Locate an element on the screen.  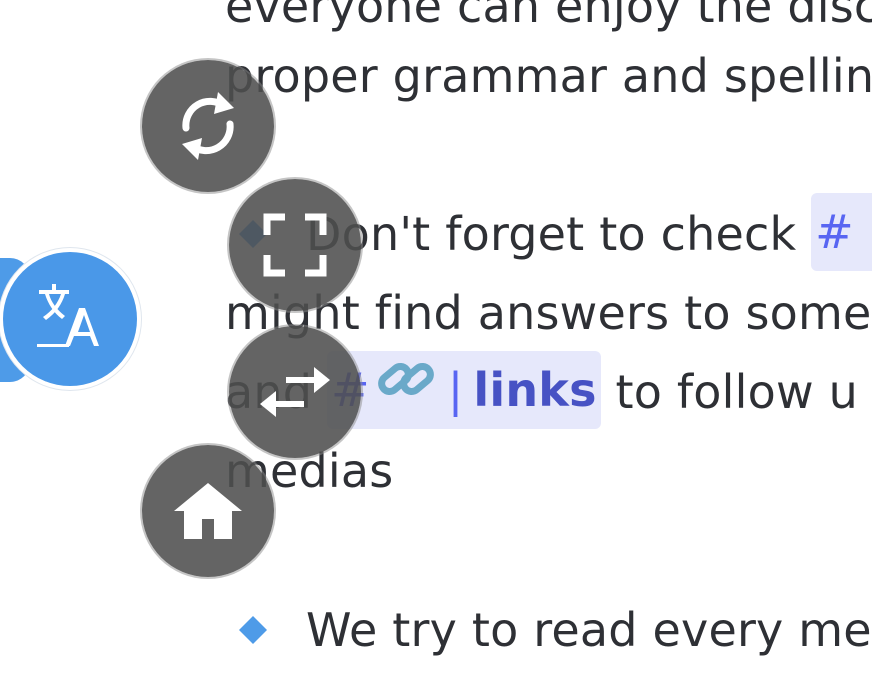
swap-button is located at coordinates (295, 392).